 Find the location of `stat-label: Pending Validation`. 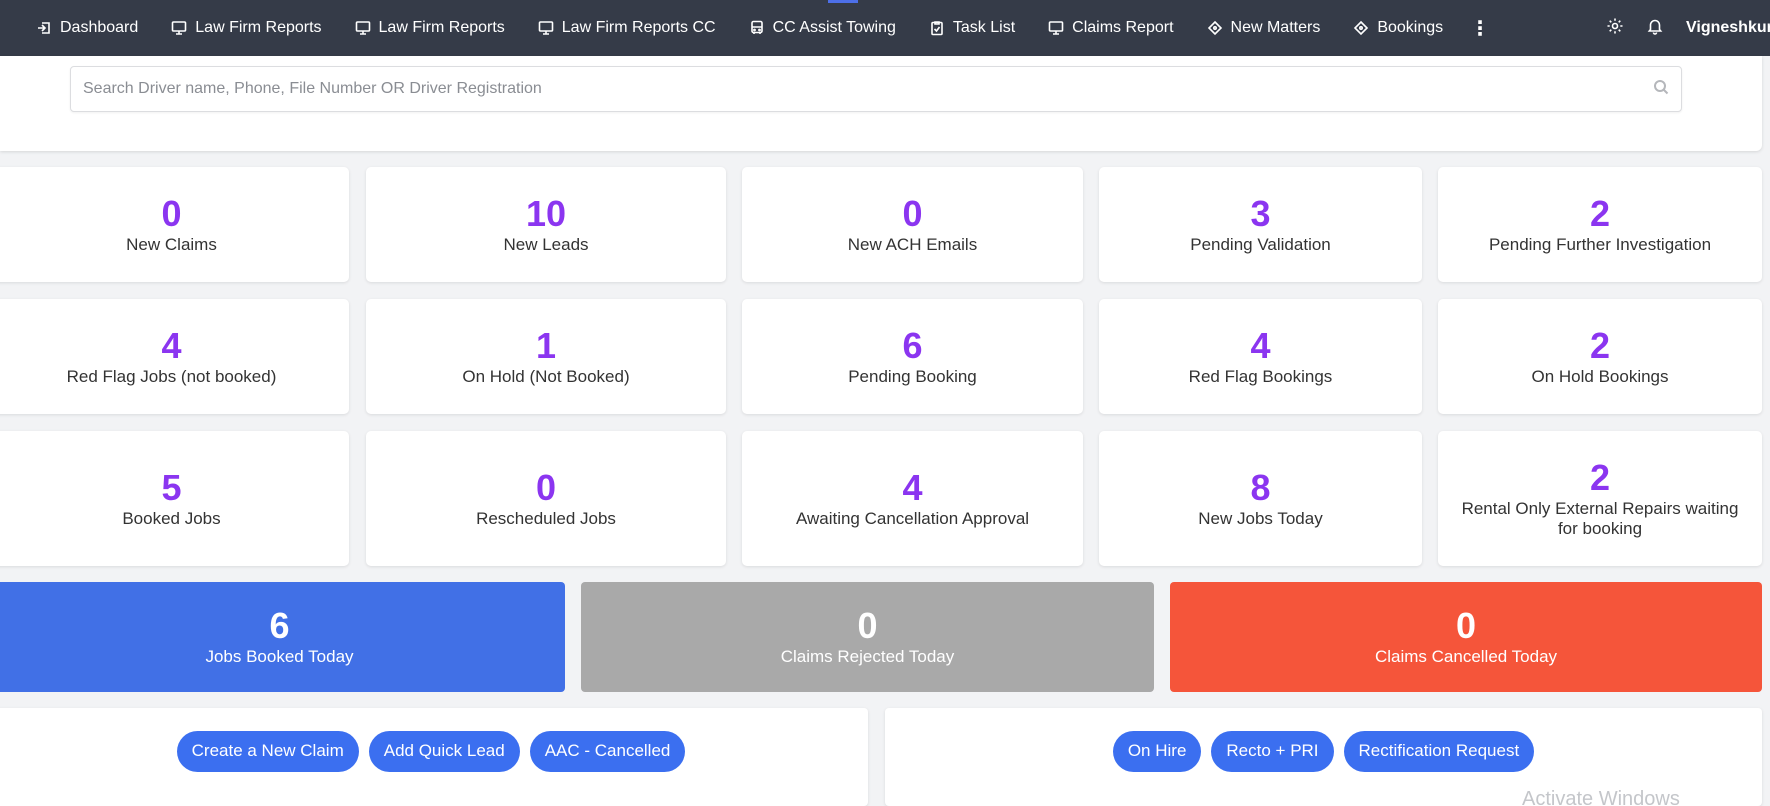

stat-label: Pending Validation is located at coordinates (1260, 244).